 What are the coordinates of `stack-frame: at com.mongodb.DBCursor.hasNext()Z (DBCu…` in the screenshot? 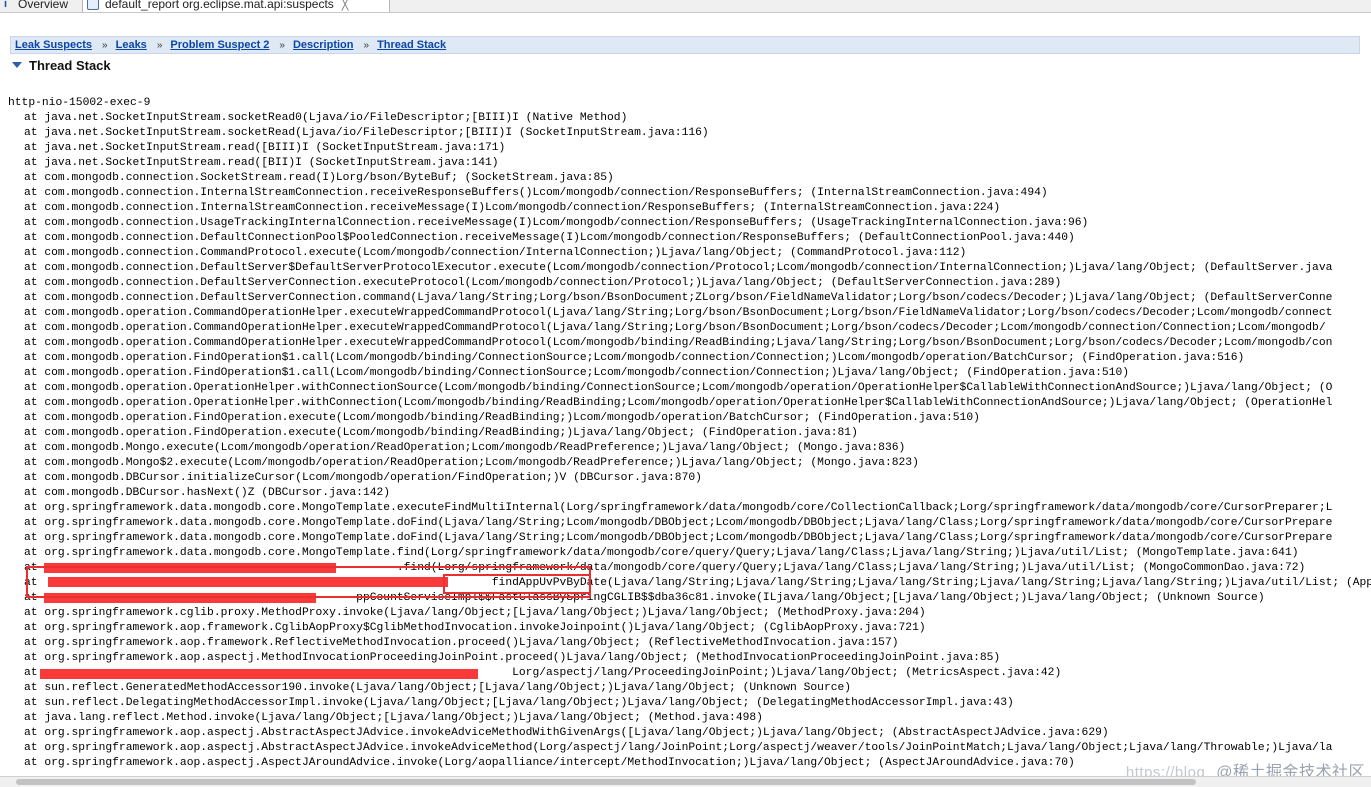 It's located at (207, 493).